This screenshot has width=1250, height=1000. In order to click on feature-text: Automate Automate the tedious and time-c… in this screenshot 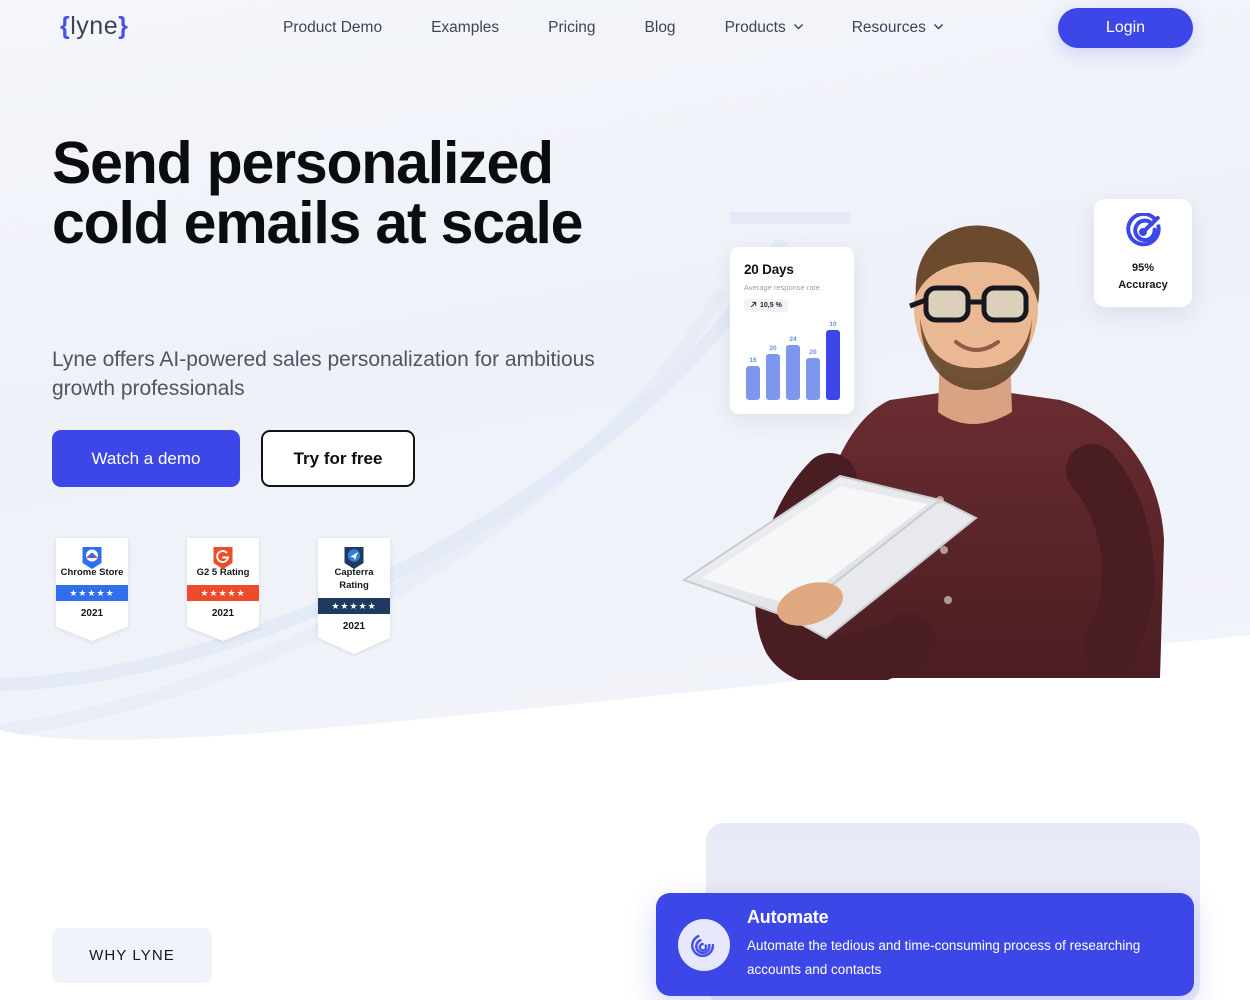, I will do `click(960, 944)`.